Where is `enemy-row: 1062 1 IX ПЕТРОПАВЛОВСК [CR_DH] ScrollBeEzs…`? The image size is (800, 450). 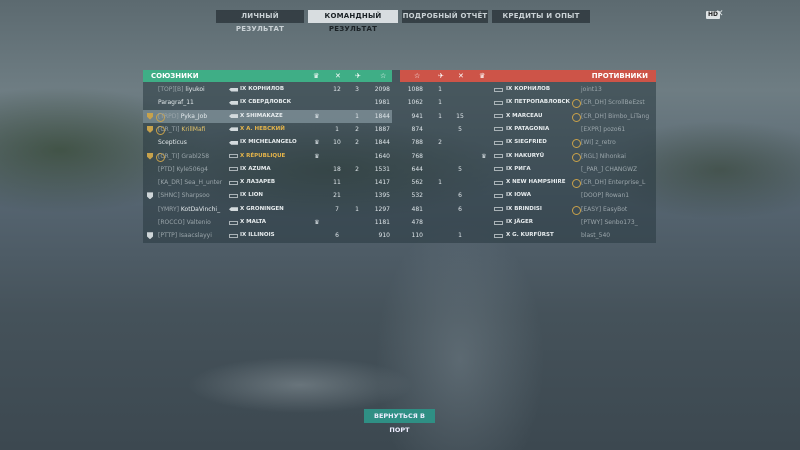
enemy-row: 1062 1 IX ПЕТРОПАВЛОВСК [CR_DH] ScrollBeEzs… is located at coordinates (528, 102).